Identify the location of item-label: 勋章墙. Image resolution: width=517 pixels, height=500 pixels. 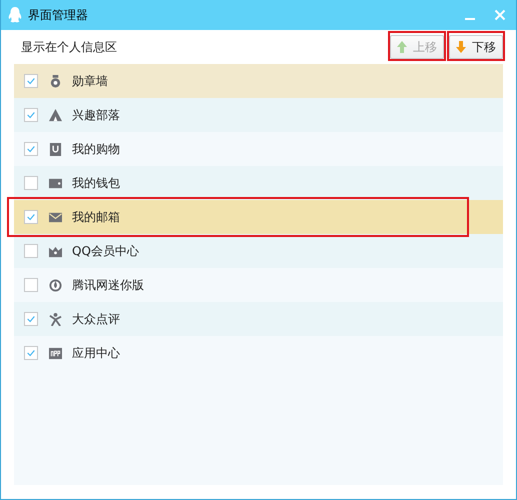
(90, 81).